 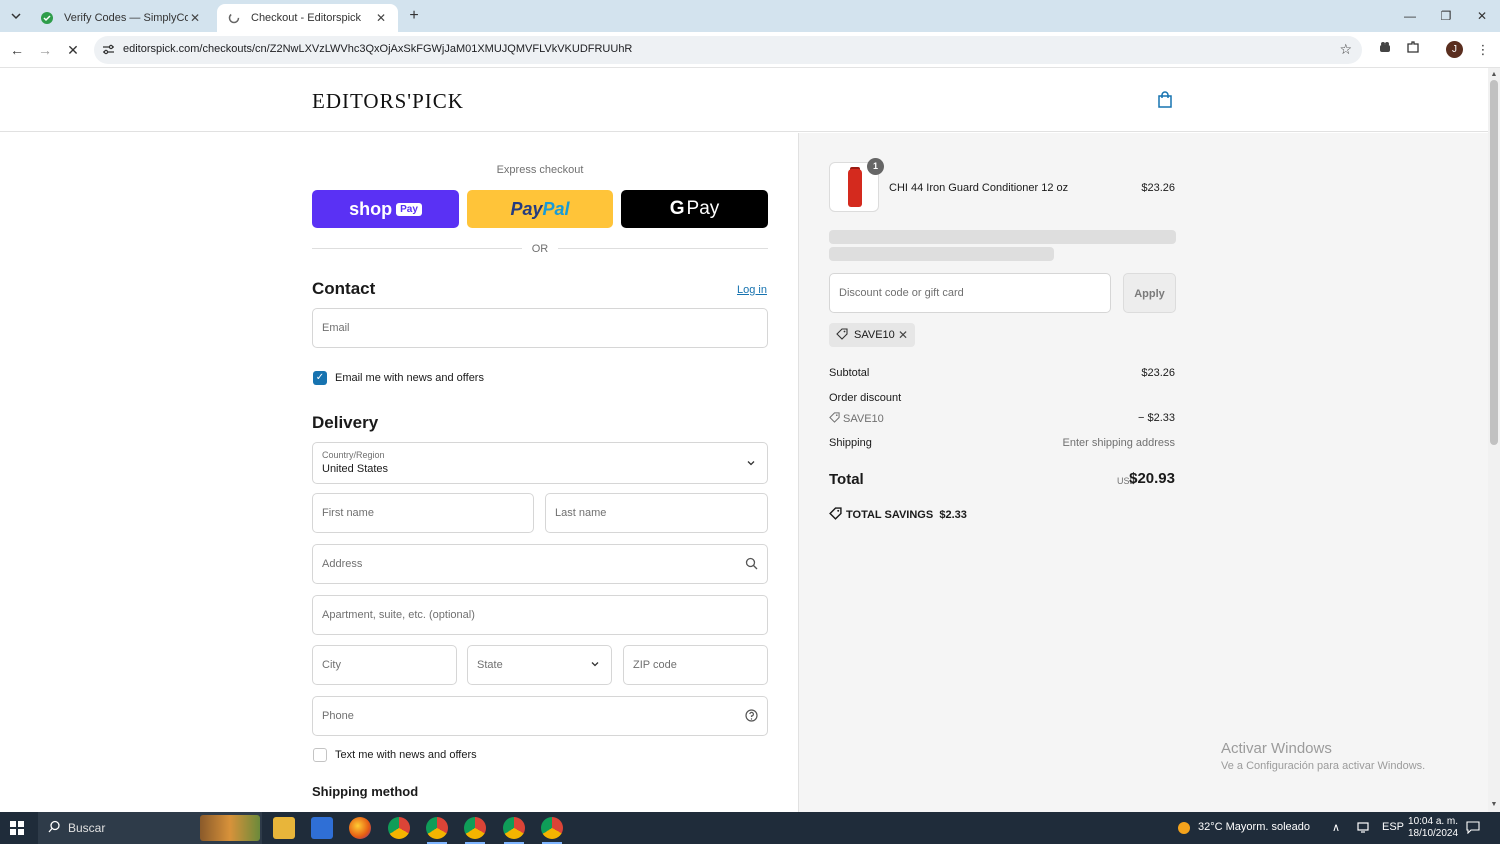 I want to click on watermark-line1: Activar Windows, so click(x=1276, y=748).